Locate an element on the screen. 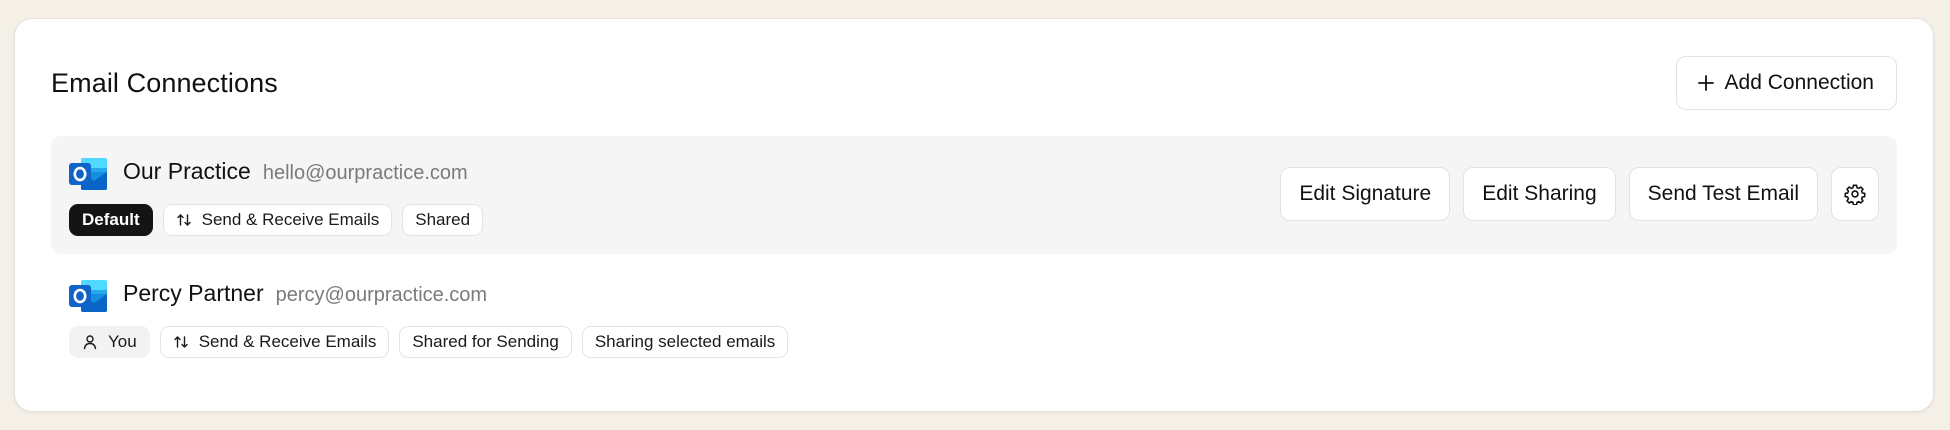 The height and width of the screenshot is (430, 1950). connection-title: Percy Partner percy@ourpractice.com is located at coordinates (305, 293).